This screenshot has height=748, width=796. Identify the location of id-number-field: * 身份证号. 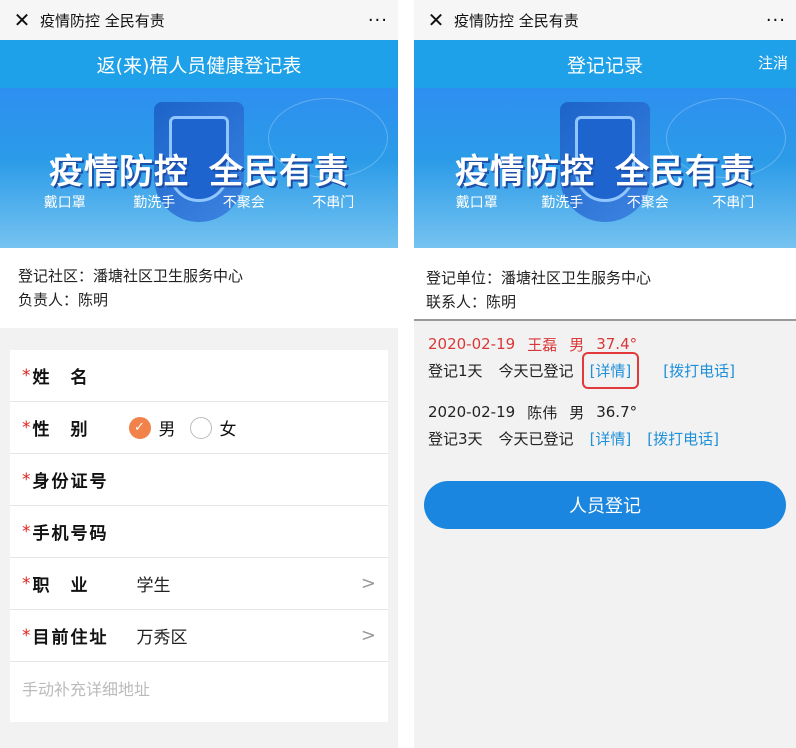
(199, 480).